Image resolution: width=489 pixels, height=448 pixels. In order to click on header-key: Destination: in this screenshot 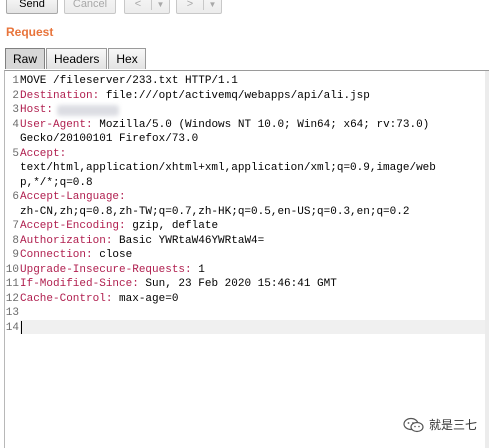, I will do `click(60, 95)`.